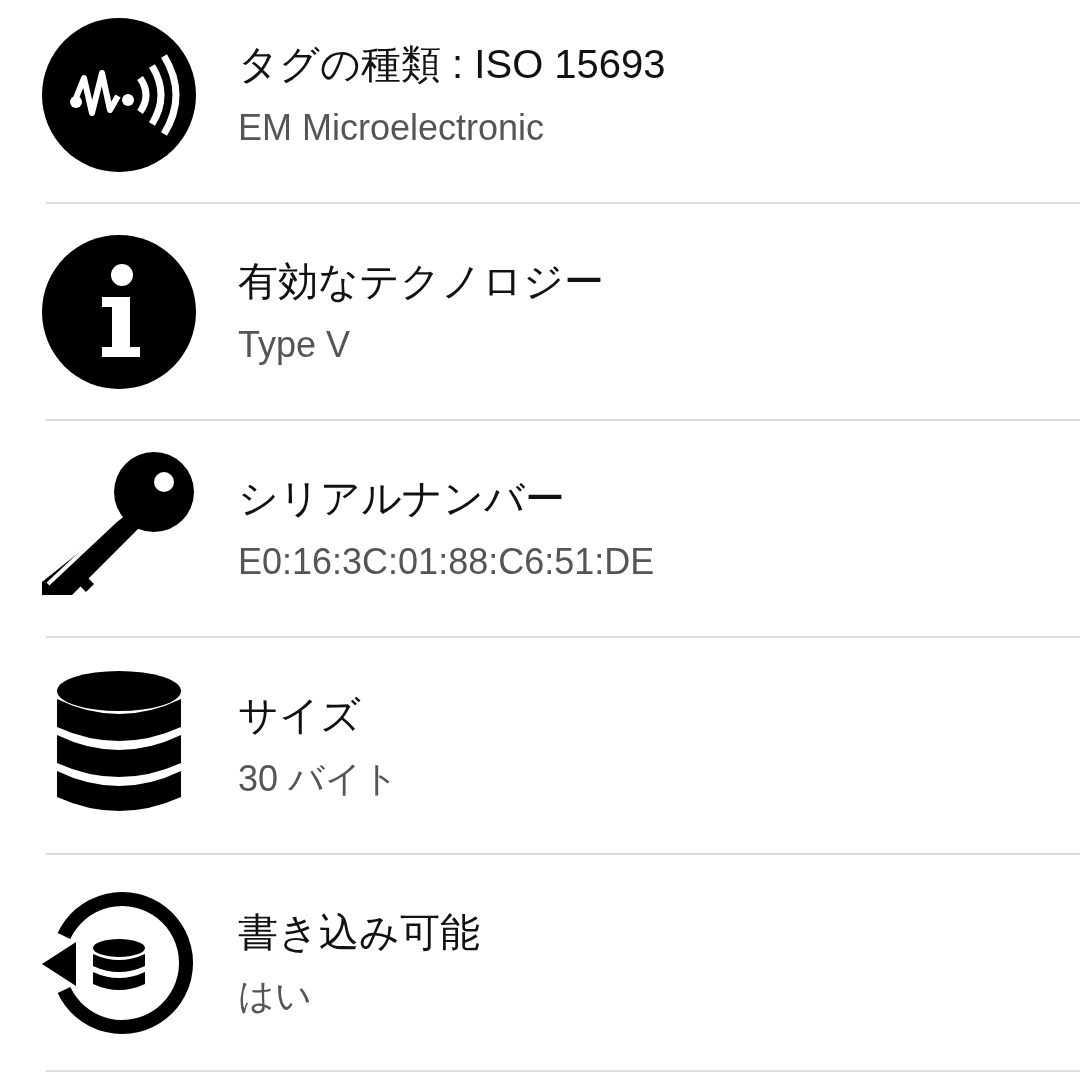 The width and height of the screenshot is (1080, 1080). Describe the element at coordinates (421, 281) in the screenshot. I see `row-title: 有効なテクノロジー` at that location.